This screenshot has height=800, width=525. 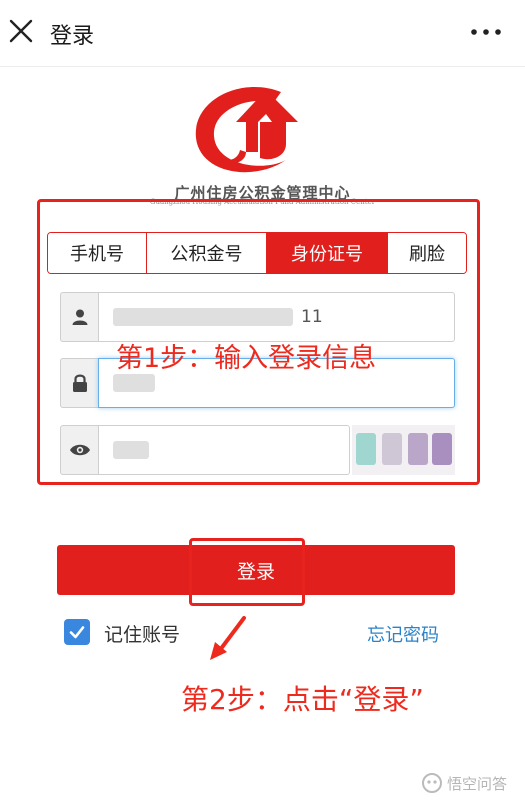 I want to click on step1-annotation: 第1步：输入登录信息, so click(x=246, y=358).